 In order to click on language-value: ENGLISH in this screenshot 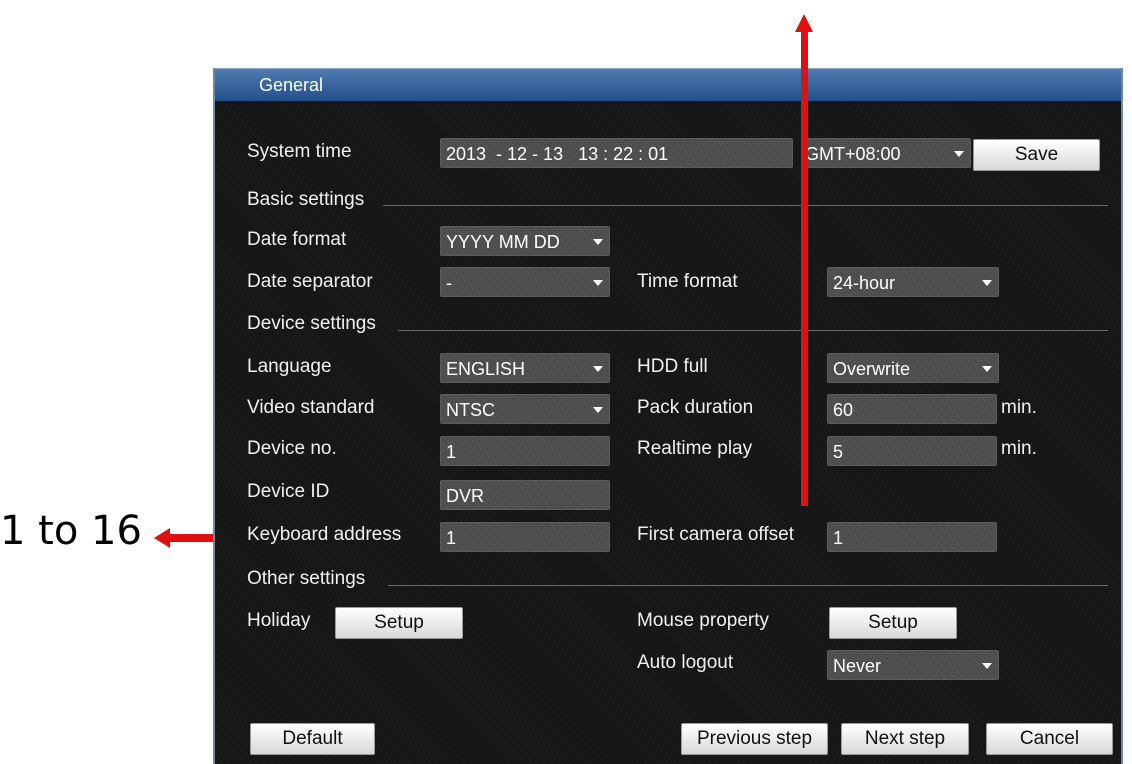, I will do `click(486, 369)`.